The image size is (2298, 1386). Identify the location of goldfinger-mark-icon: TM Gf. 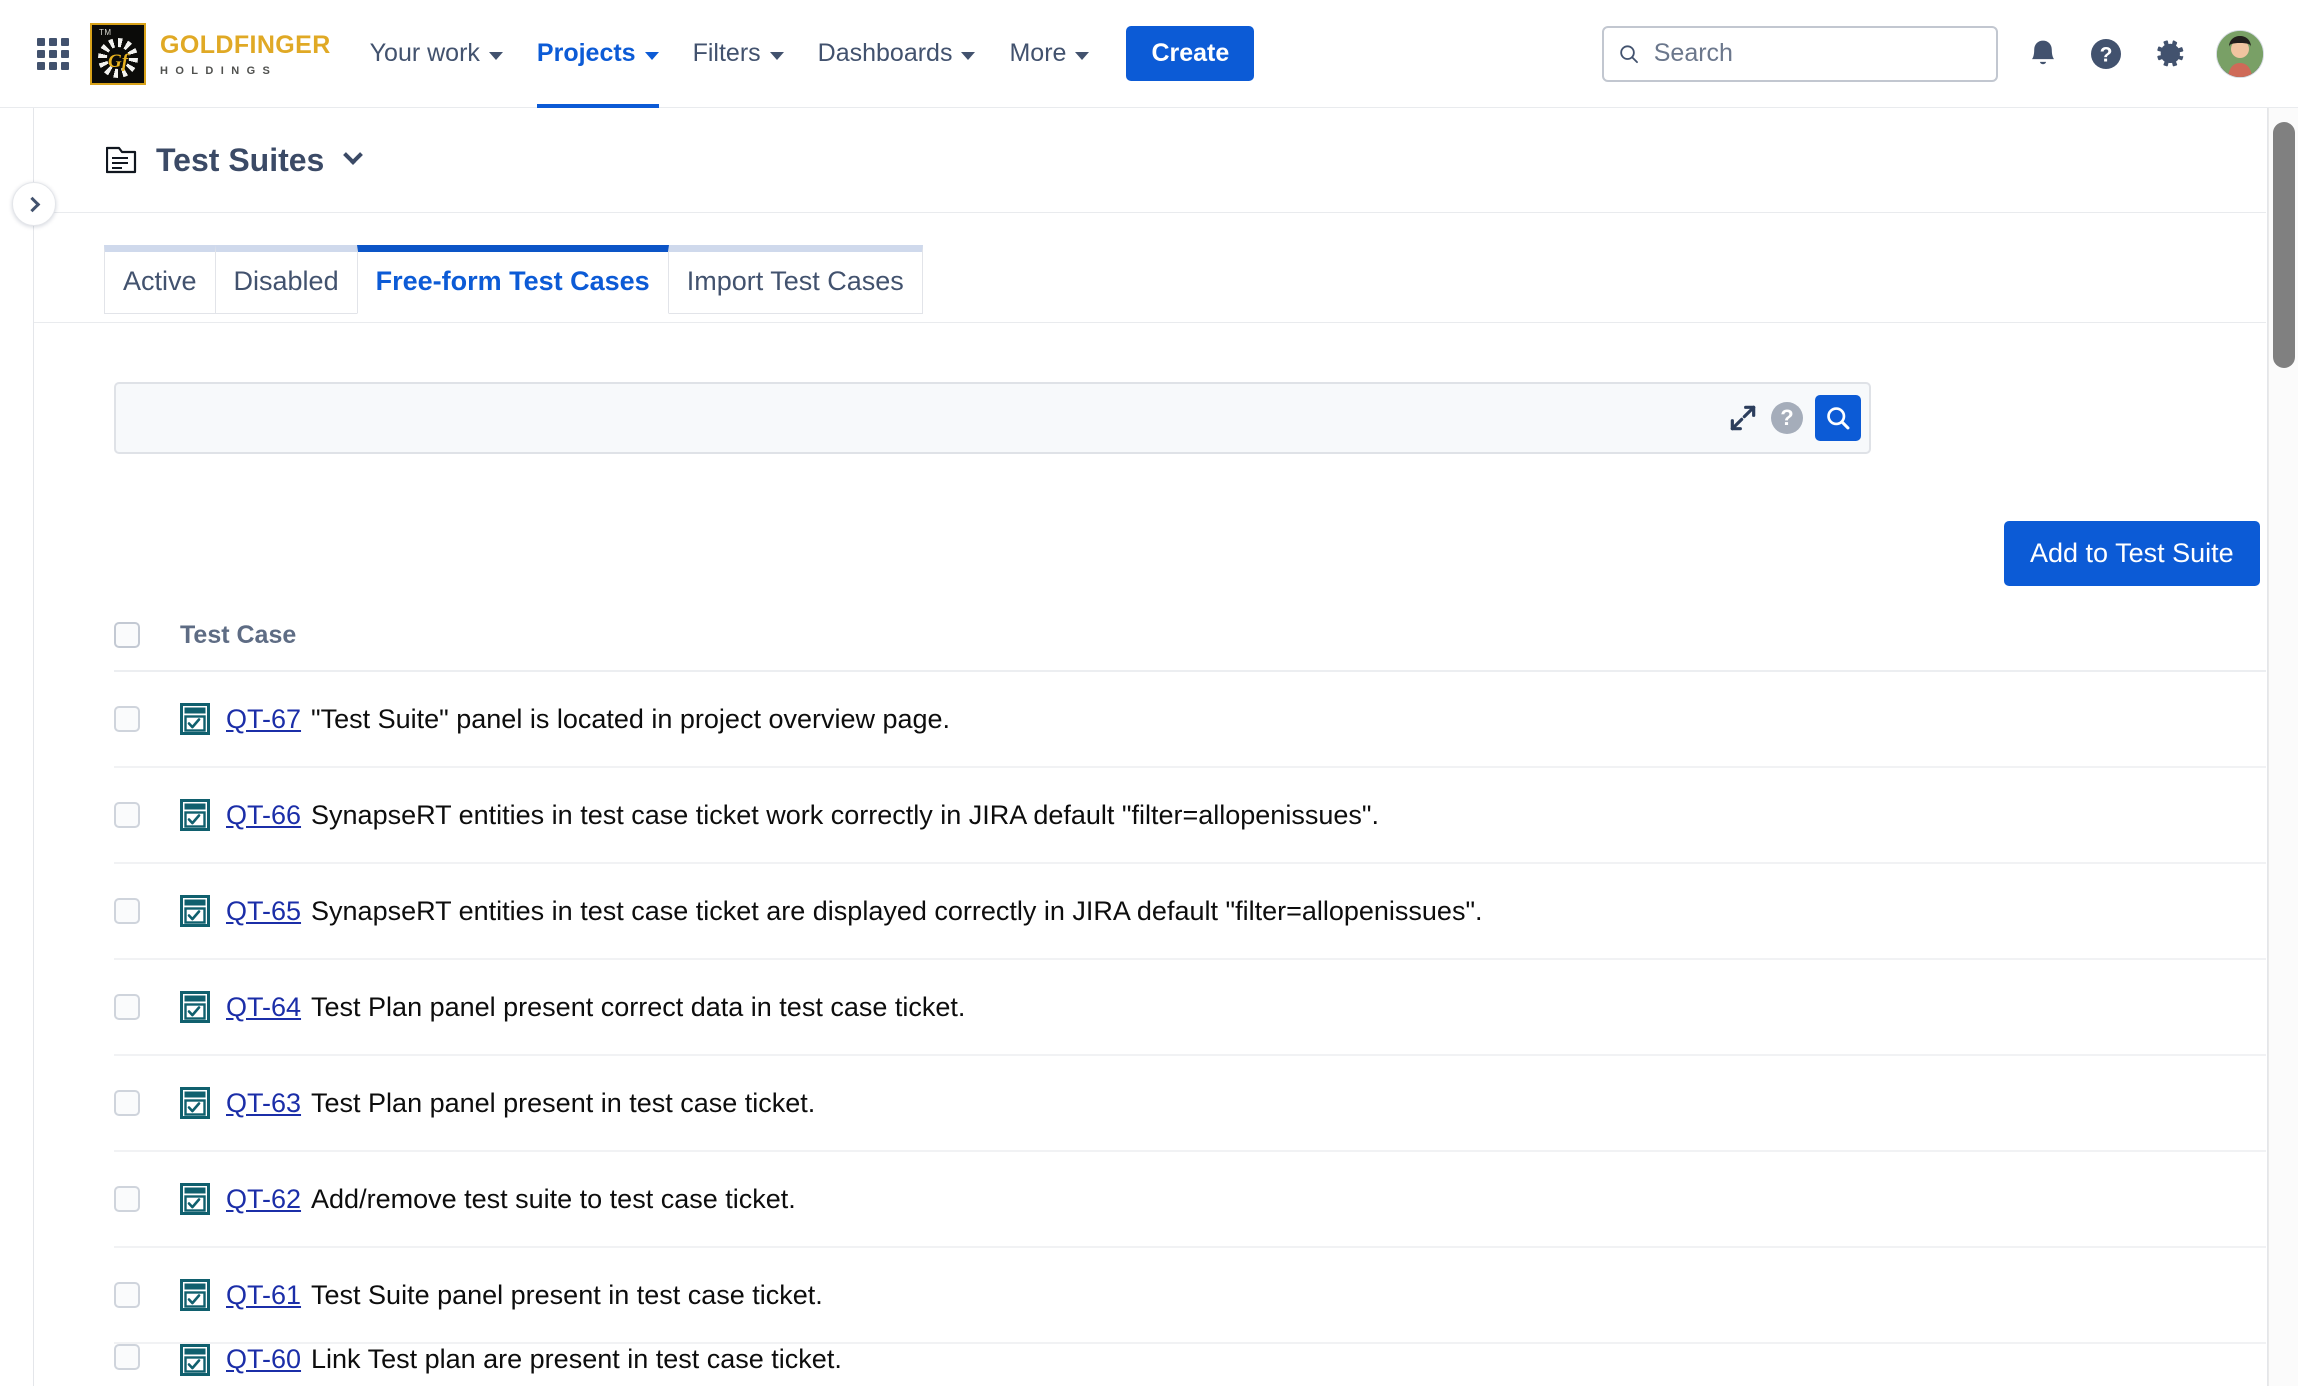
(118, 53).